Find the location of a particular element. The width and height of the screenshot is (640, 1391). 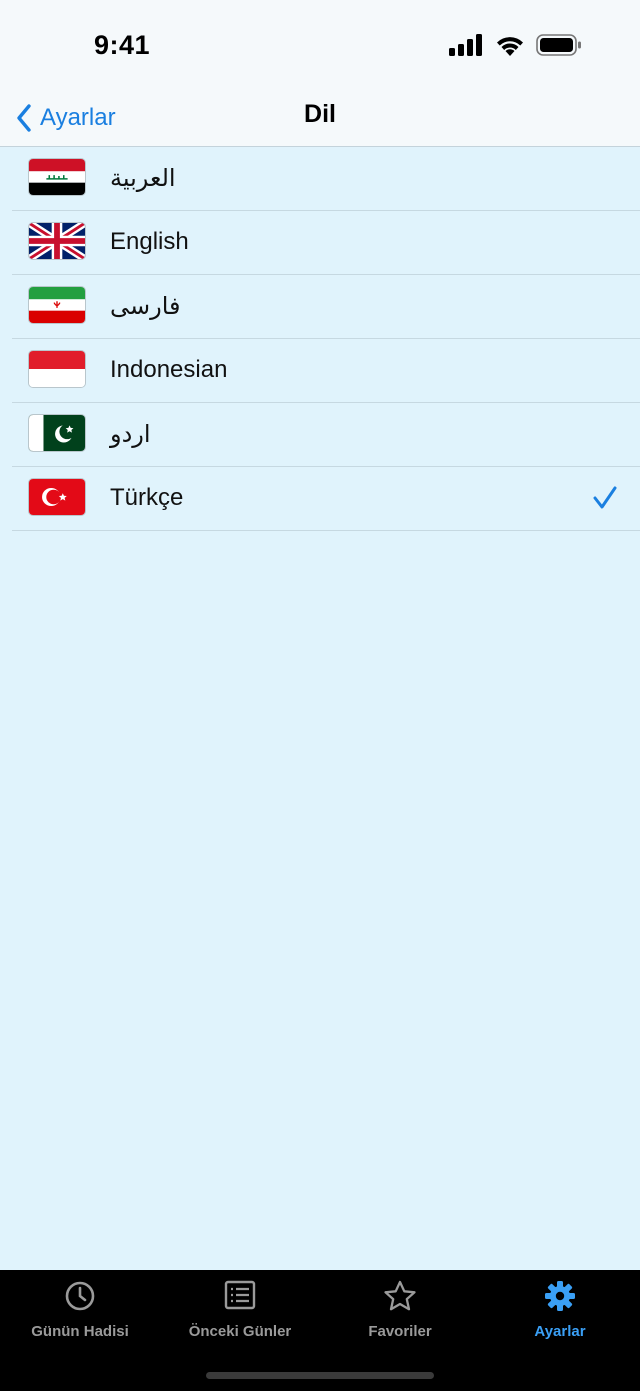

tab-gunun-hadisi: Günün Hadisi is located at coordinates (80, 1310).